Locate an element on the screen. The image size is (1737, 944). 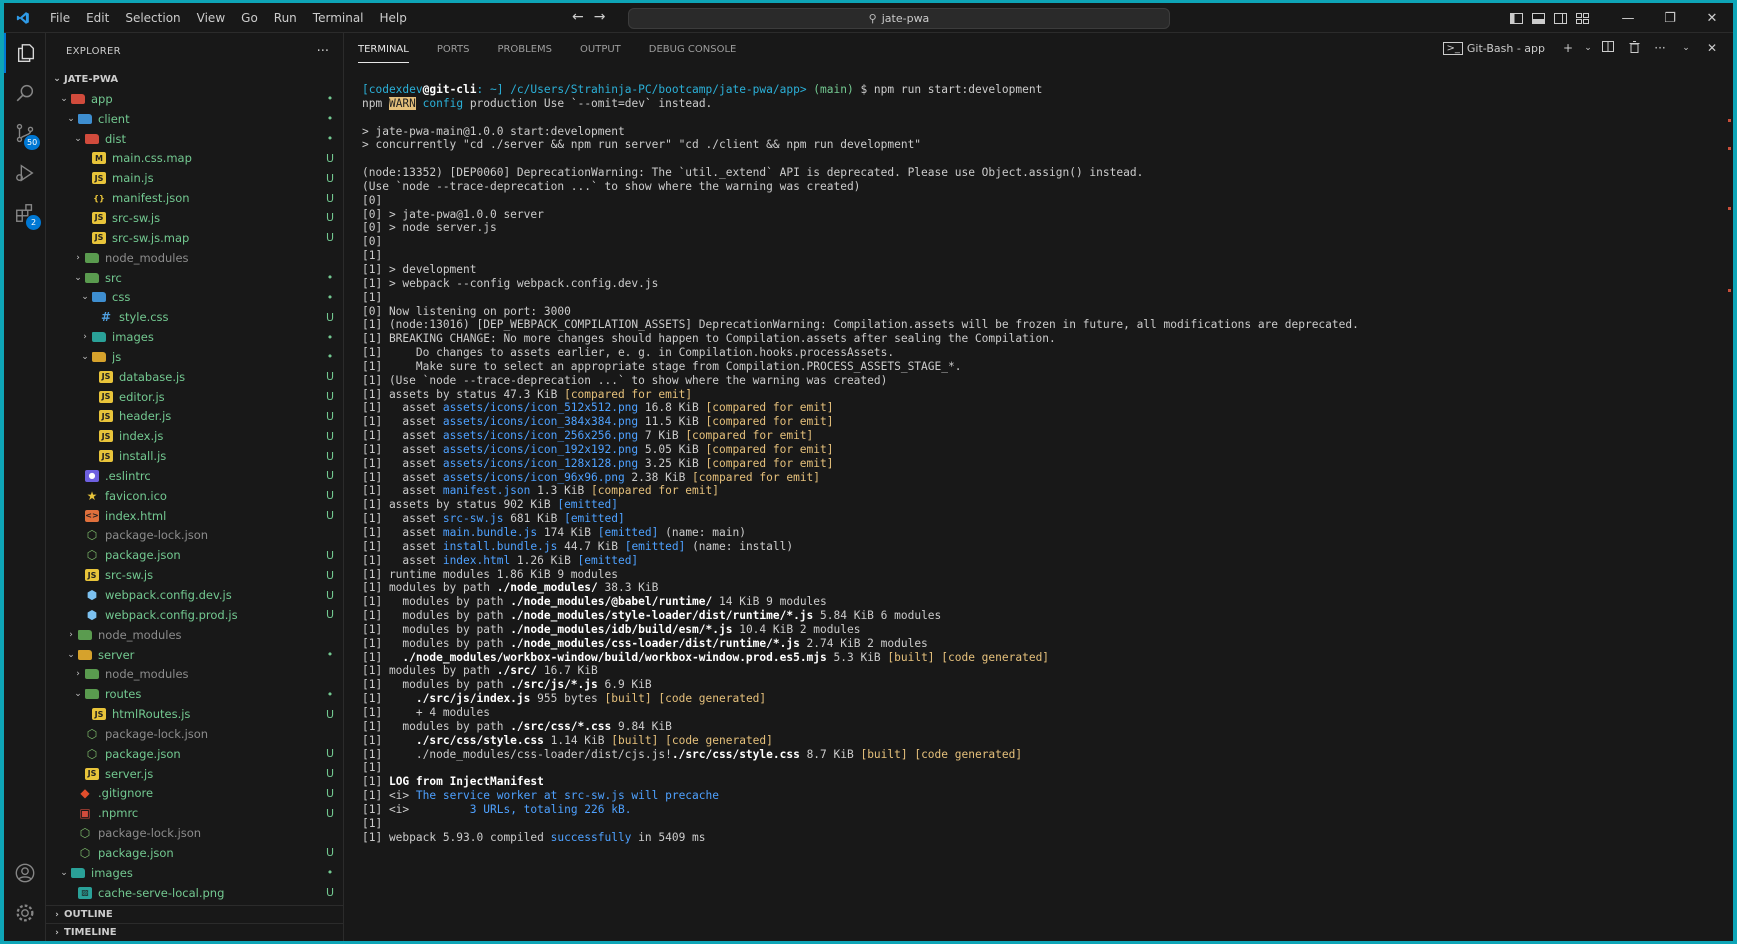
toggle-primary-sidebar-icon is located at coordinates (1516, 18).